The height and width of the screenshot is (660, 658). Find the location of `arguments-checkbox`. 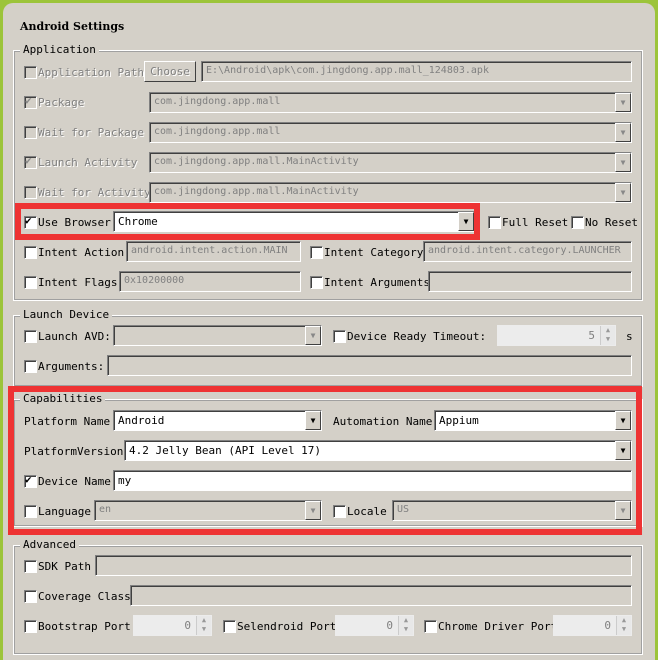

arguments-checkbox is located at coordinates (30, 366).